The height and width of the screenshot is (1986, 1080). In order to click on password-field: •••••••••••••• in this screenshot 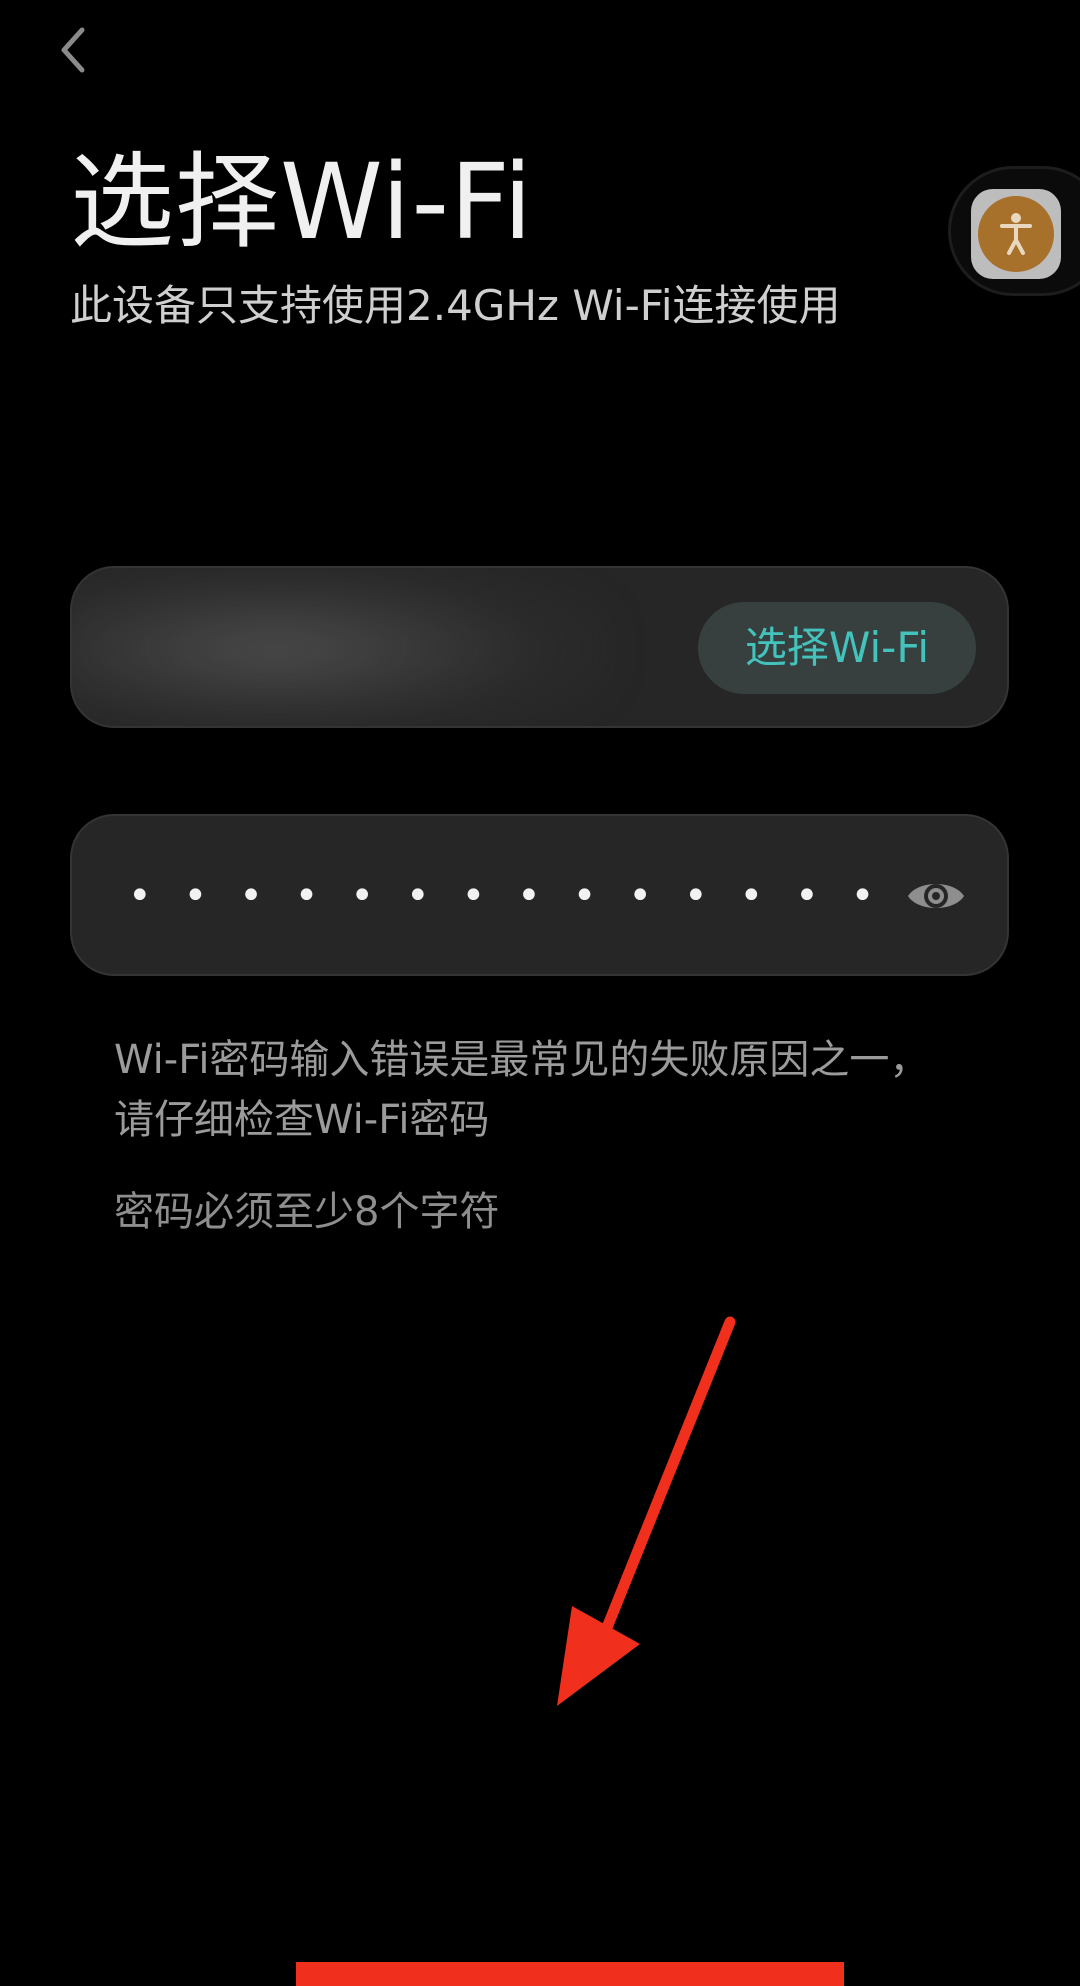, I will do `click(539, 895)`.